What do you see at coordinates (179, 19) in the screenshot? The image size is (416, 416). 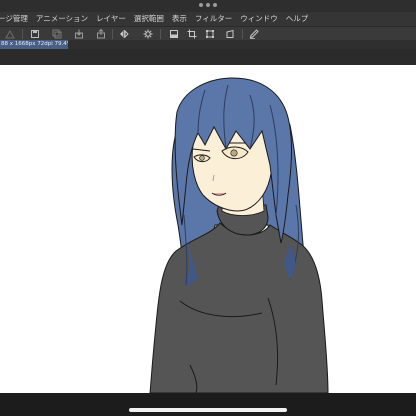 I see `menu-item-view: 表示` at bounding box center [179, 19].